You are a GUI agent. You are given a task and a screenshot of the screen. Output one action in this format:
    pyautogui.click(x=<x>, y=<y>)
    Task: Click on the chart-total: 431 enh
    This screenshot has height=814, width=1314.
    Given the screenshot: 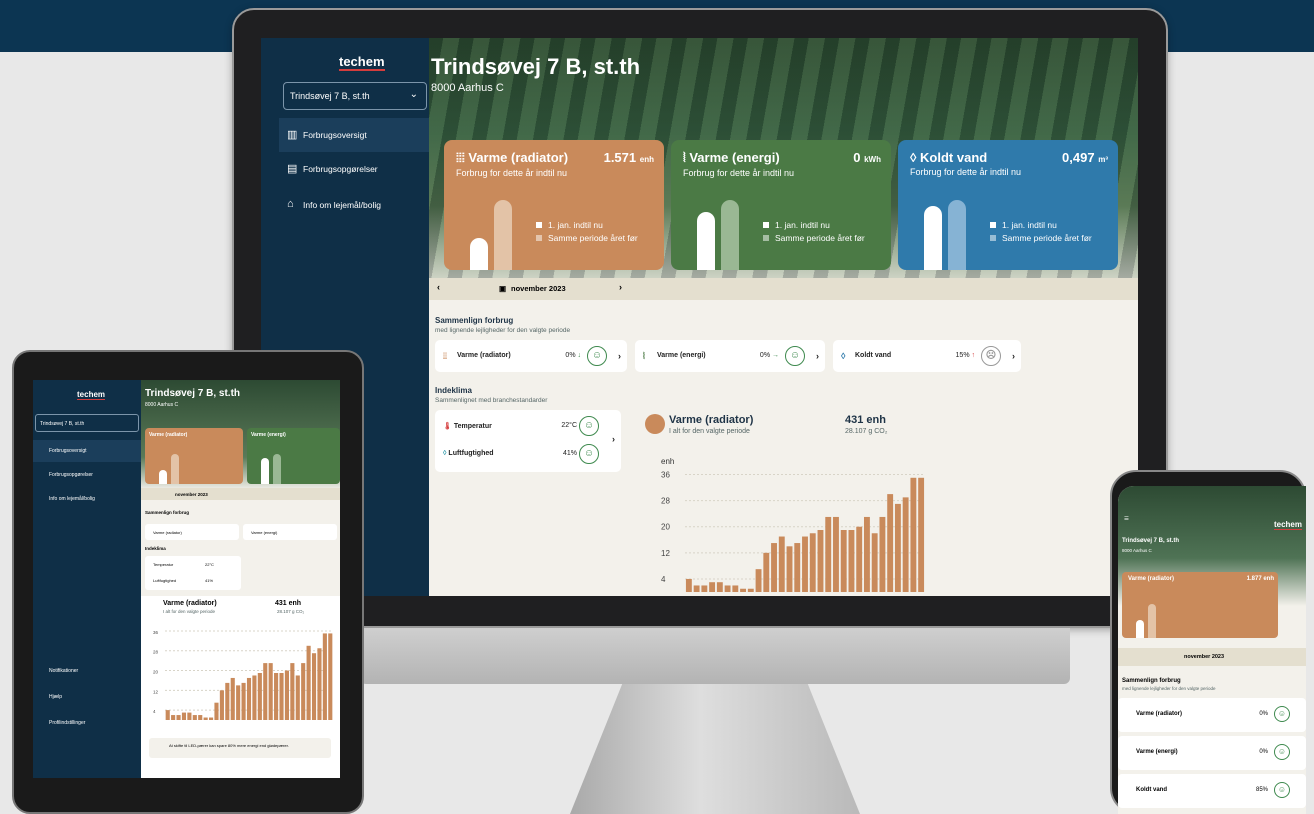 What is the action you would take?
    pyautogui.click(x=865, y=420)
    